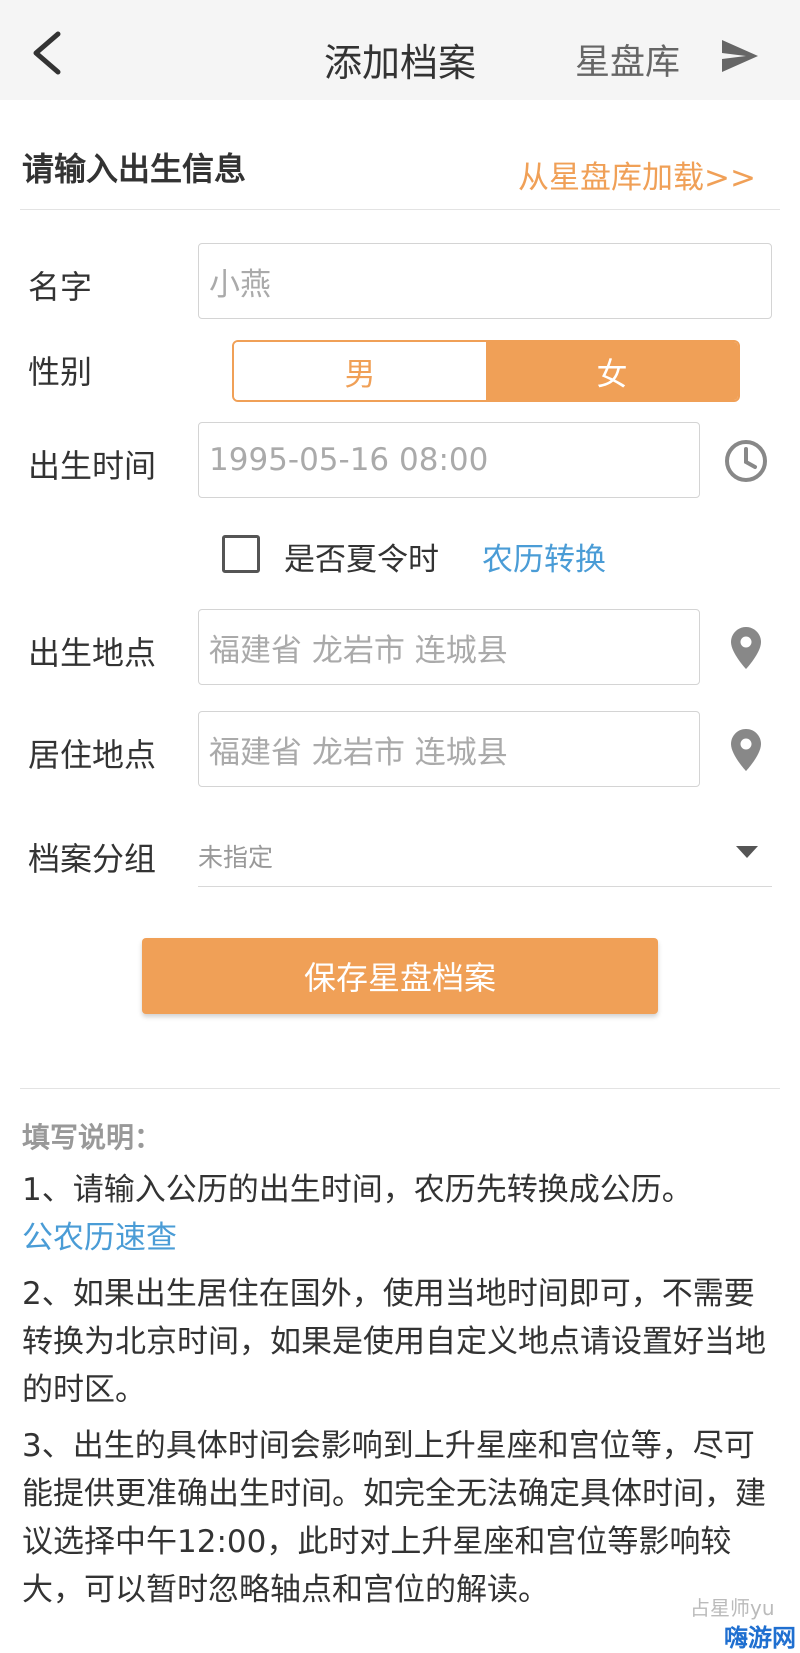  I want to click on load-from-library-link: 从星盘库加载>>, so click(637, 174).